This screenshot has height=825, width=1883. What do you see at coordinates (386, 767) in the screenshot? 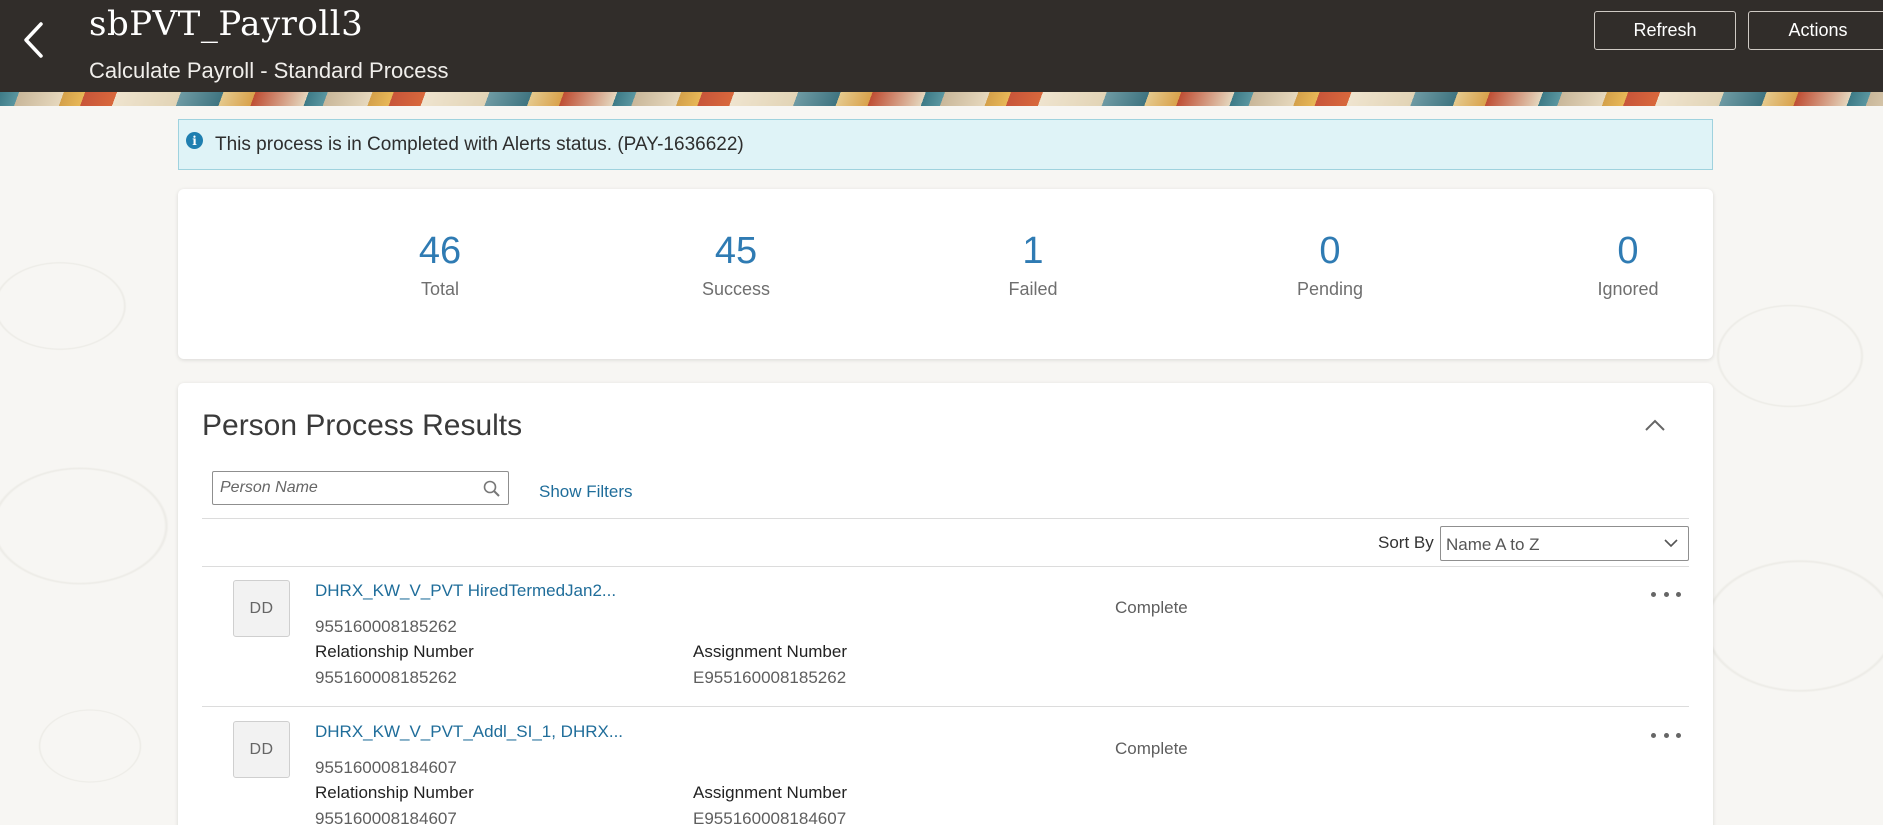
I see `person-number: 955160008184607` at bounding box center [386, 767].